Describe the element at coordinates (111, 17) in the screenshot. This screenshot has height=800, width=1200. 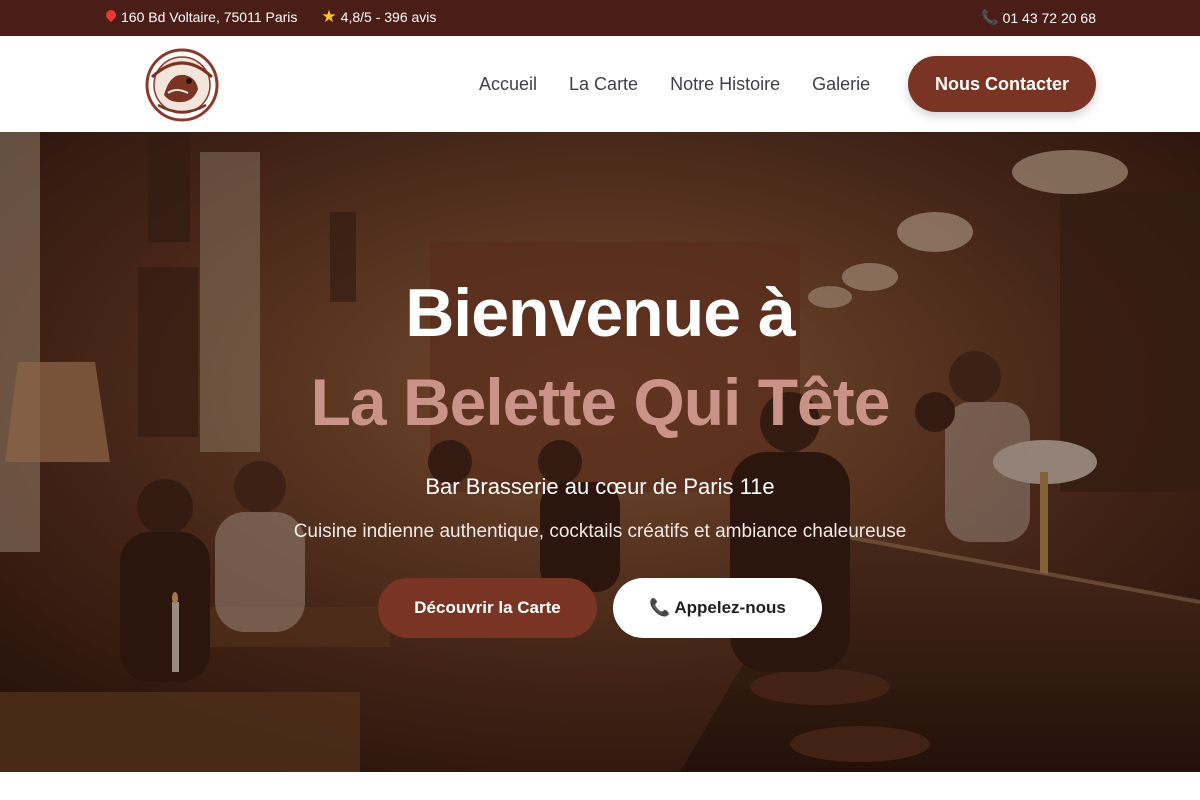
I see `map-pin-icon` at that location.